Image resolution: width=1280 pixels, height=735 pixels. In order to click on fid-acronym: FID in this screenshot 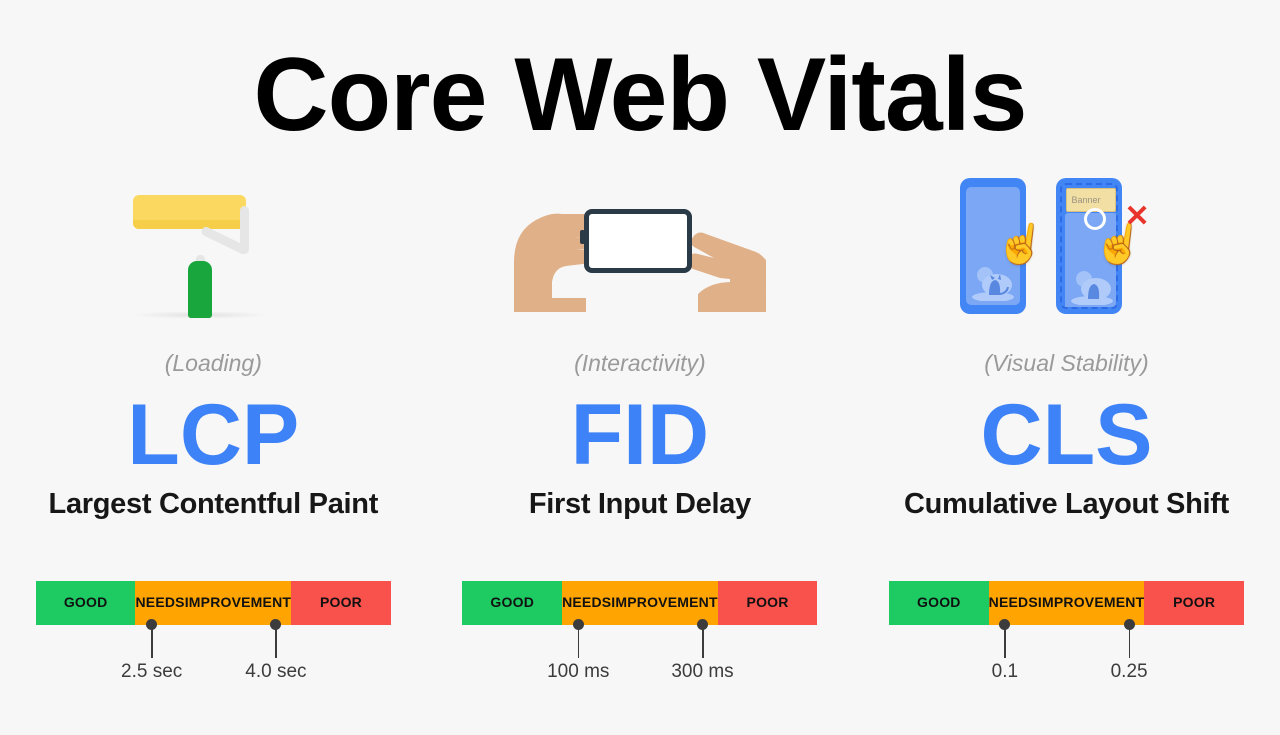, I will do `click(640, 435)`.